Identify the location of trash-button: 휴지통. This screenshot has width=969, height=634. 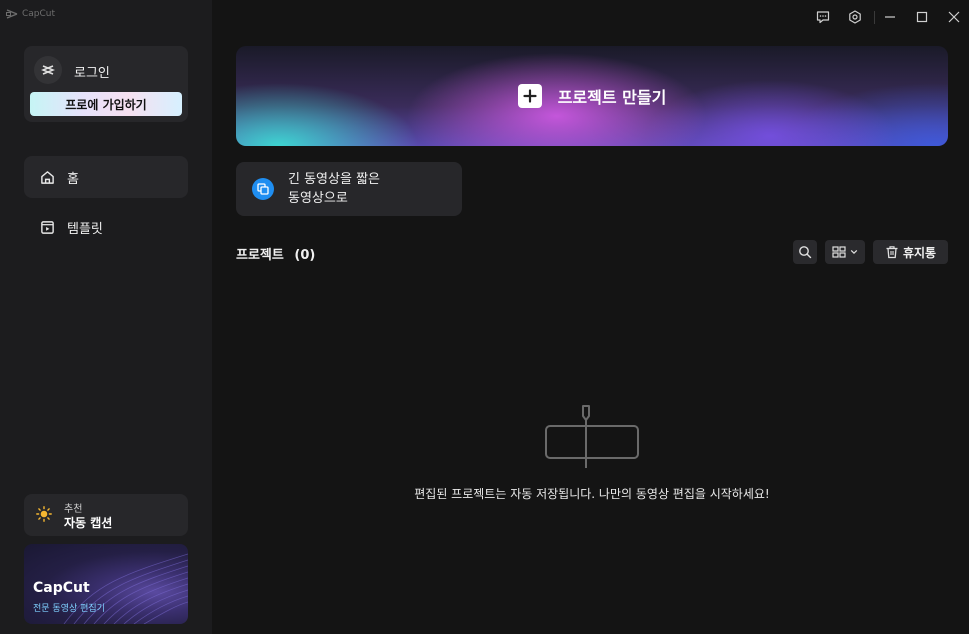
(910, 252).